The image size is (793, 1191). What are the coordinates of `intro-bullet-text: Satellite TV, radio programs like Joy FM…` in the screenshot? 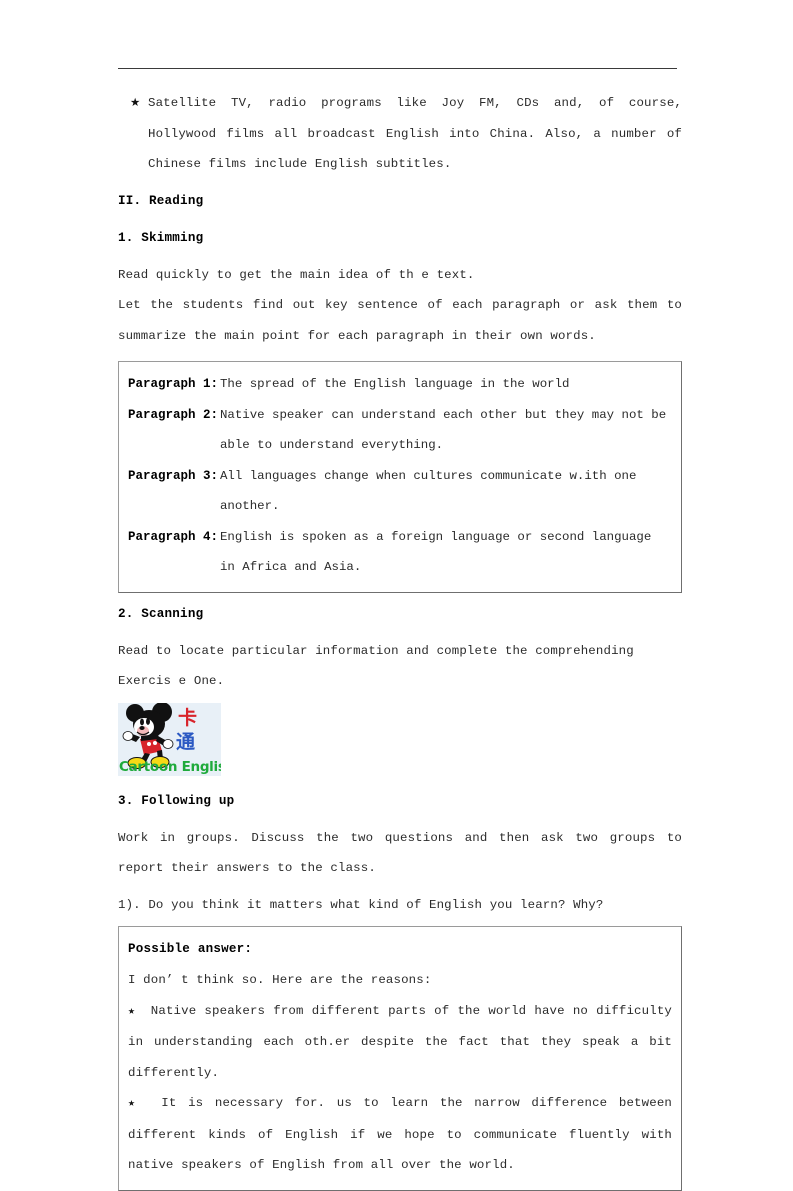 It's located at (419, 133).